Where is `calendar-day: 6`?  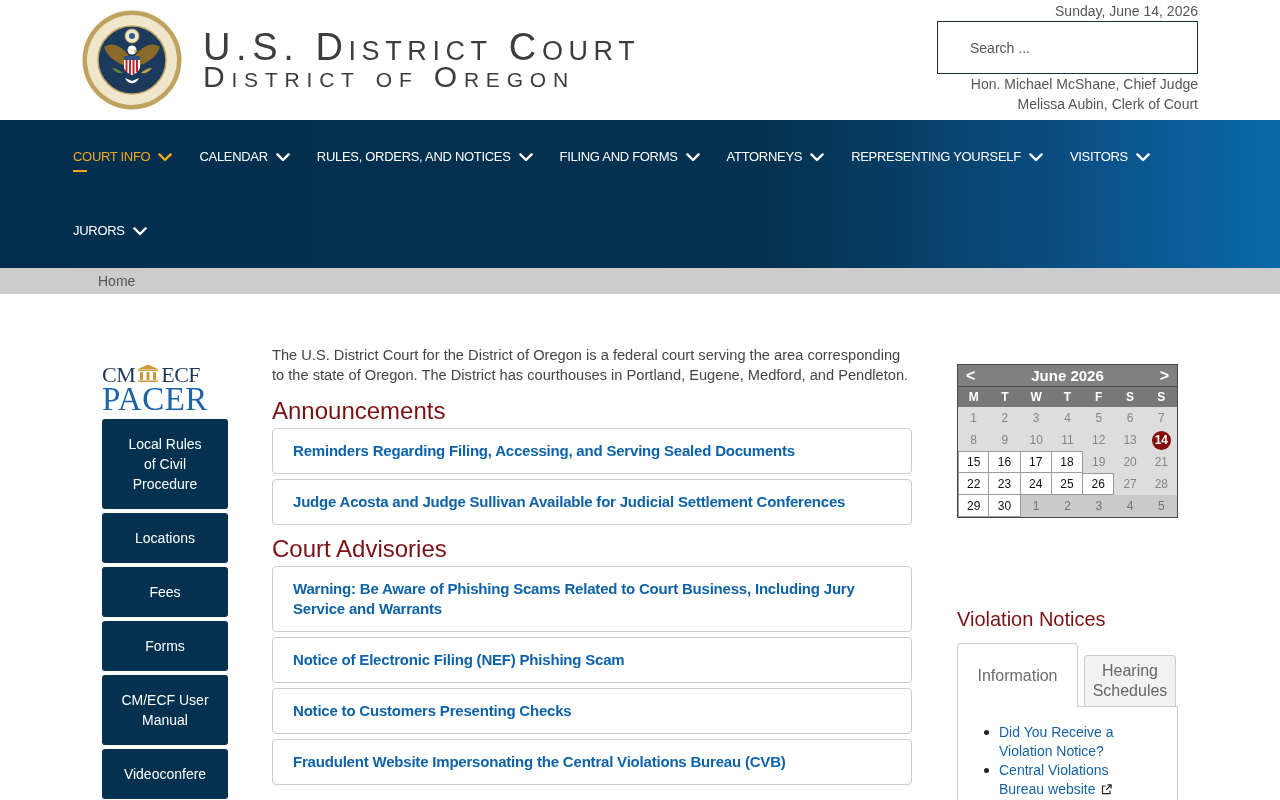 calendar-day: 6 is located at coordinates (1130, 418).